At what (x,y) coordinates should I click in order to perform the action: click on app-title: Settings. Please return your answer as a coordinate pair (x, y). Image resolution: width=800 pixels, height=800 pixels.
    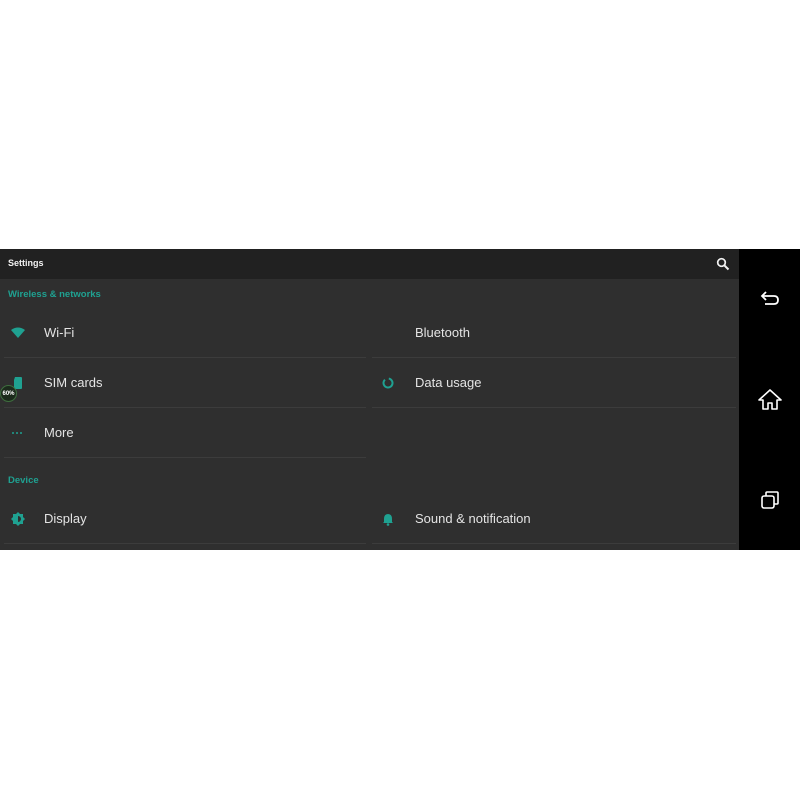
    Looking at the image, I should click on (26, 263).